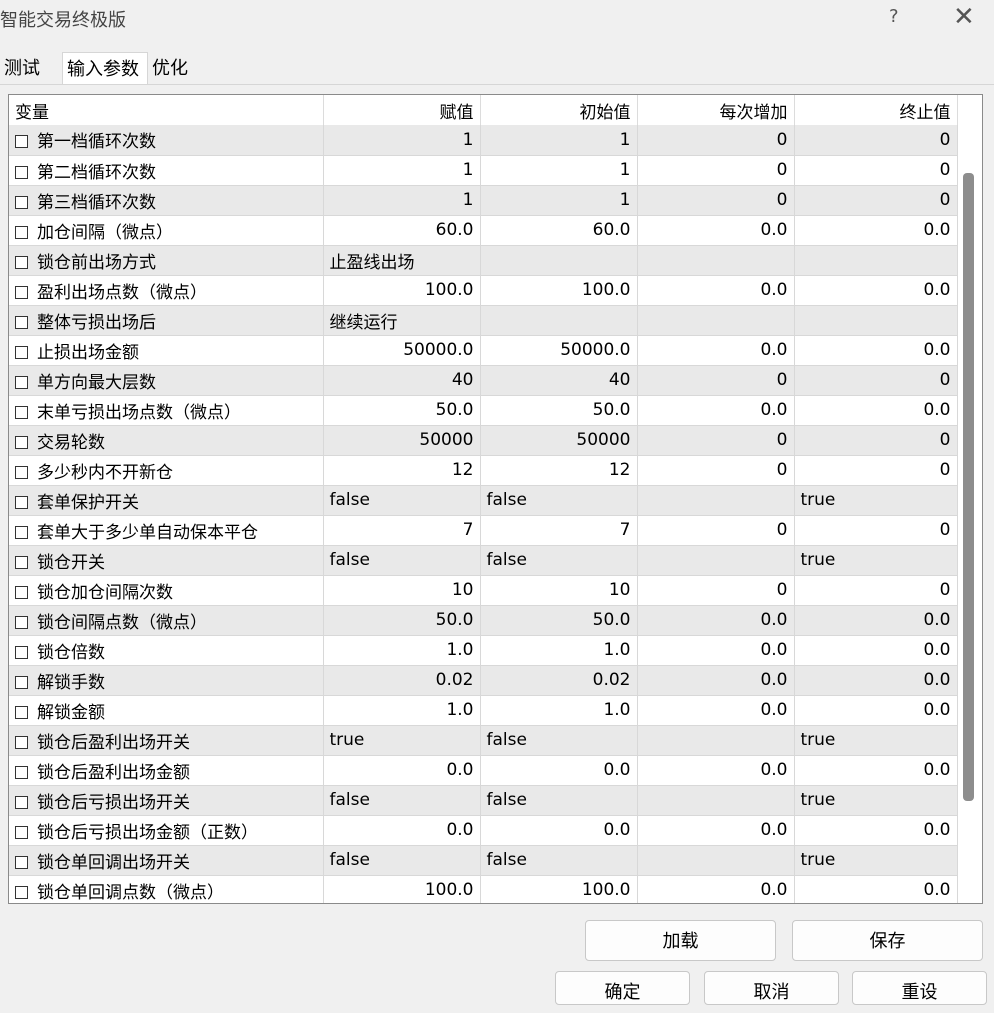 The image size is (994, 1013). Describe the element at coordinates (166, 800) in the screenshot. I see `variable-cell: 锁仓后亏损出场开关` at that location.